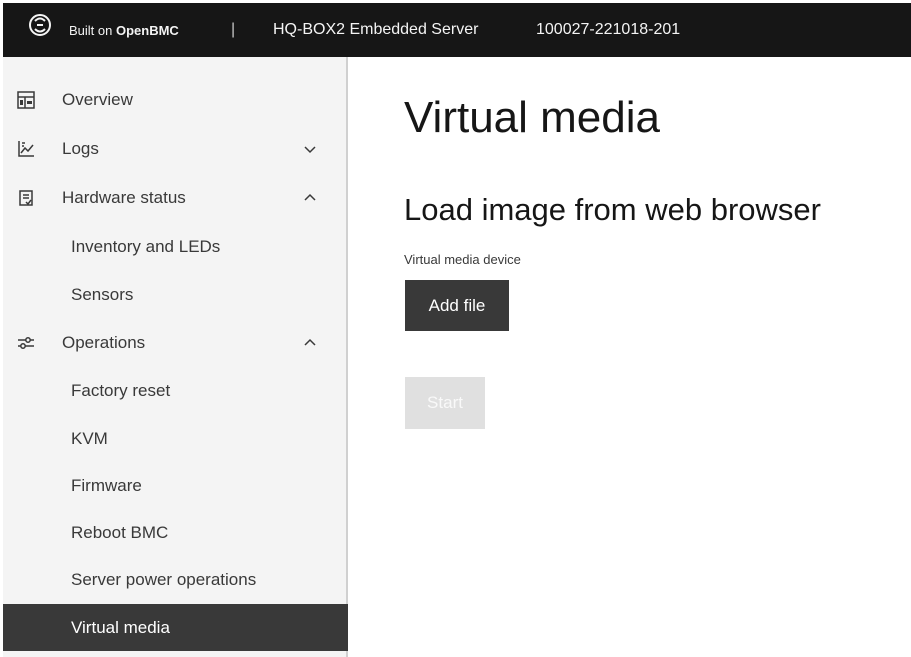  Describe the element at coordinates (26, 198) in the screenshot. I see `clipboard-icon` at that location.